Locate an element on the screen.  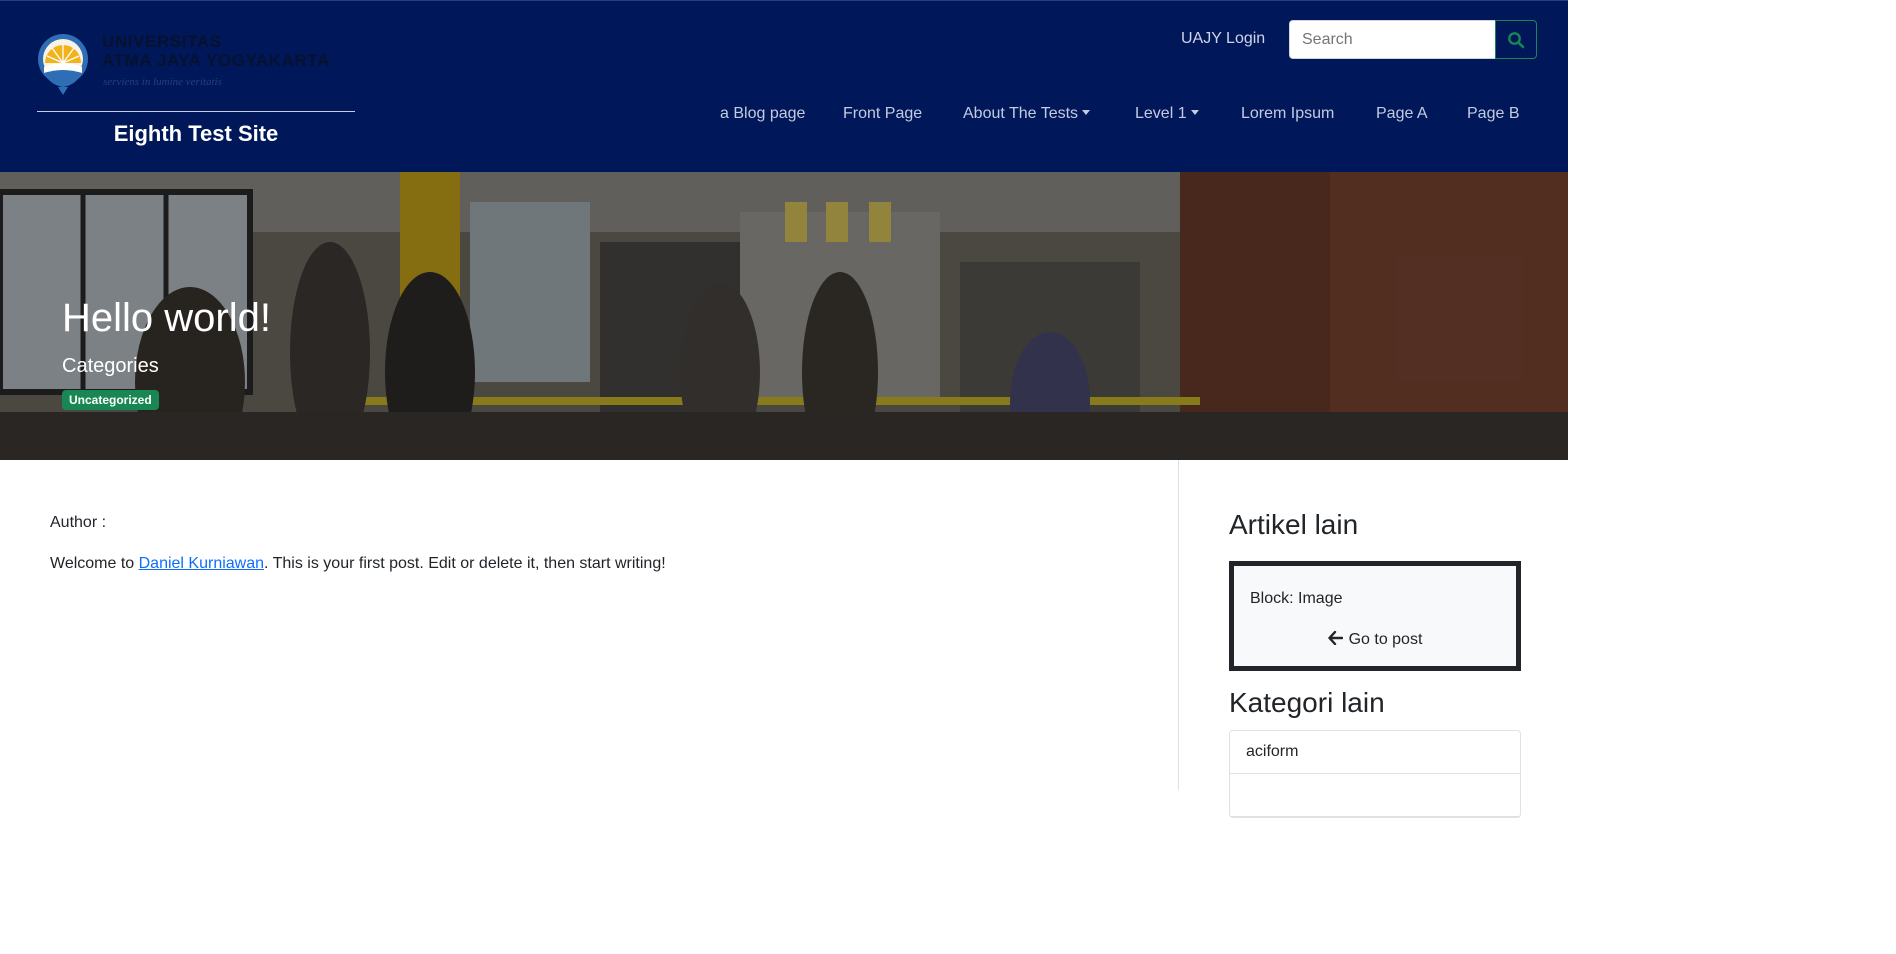
nav-item-level-1: Level 1 is located at coordinates (1167, 114).